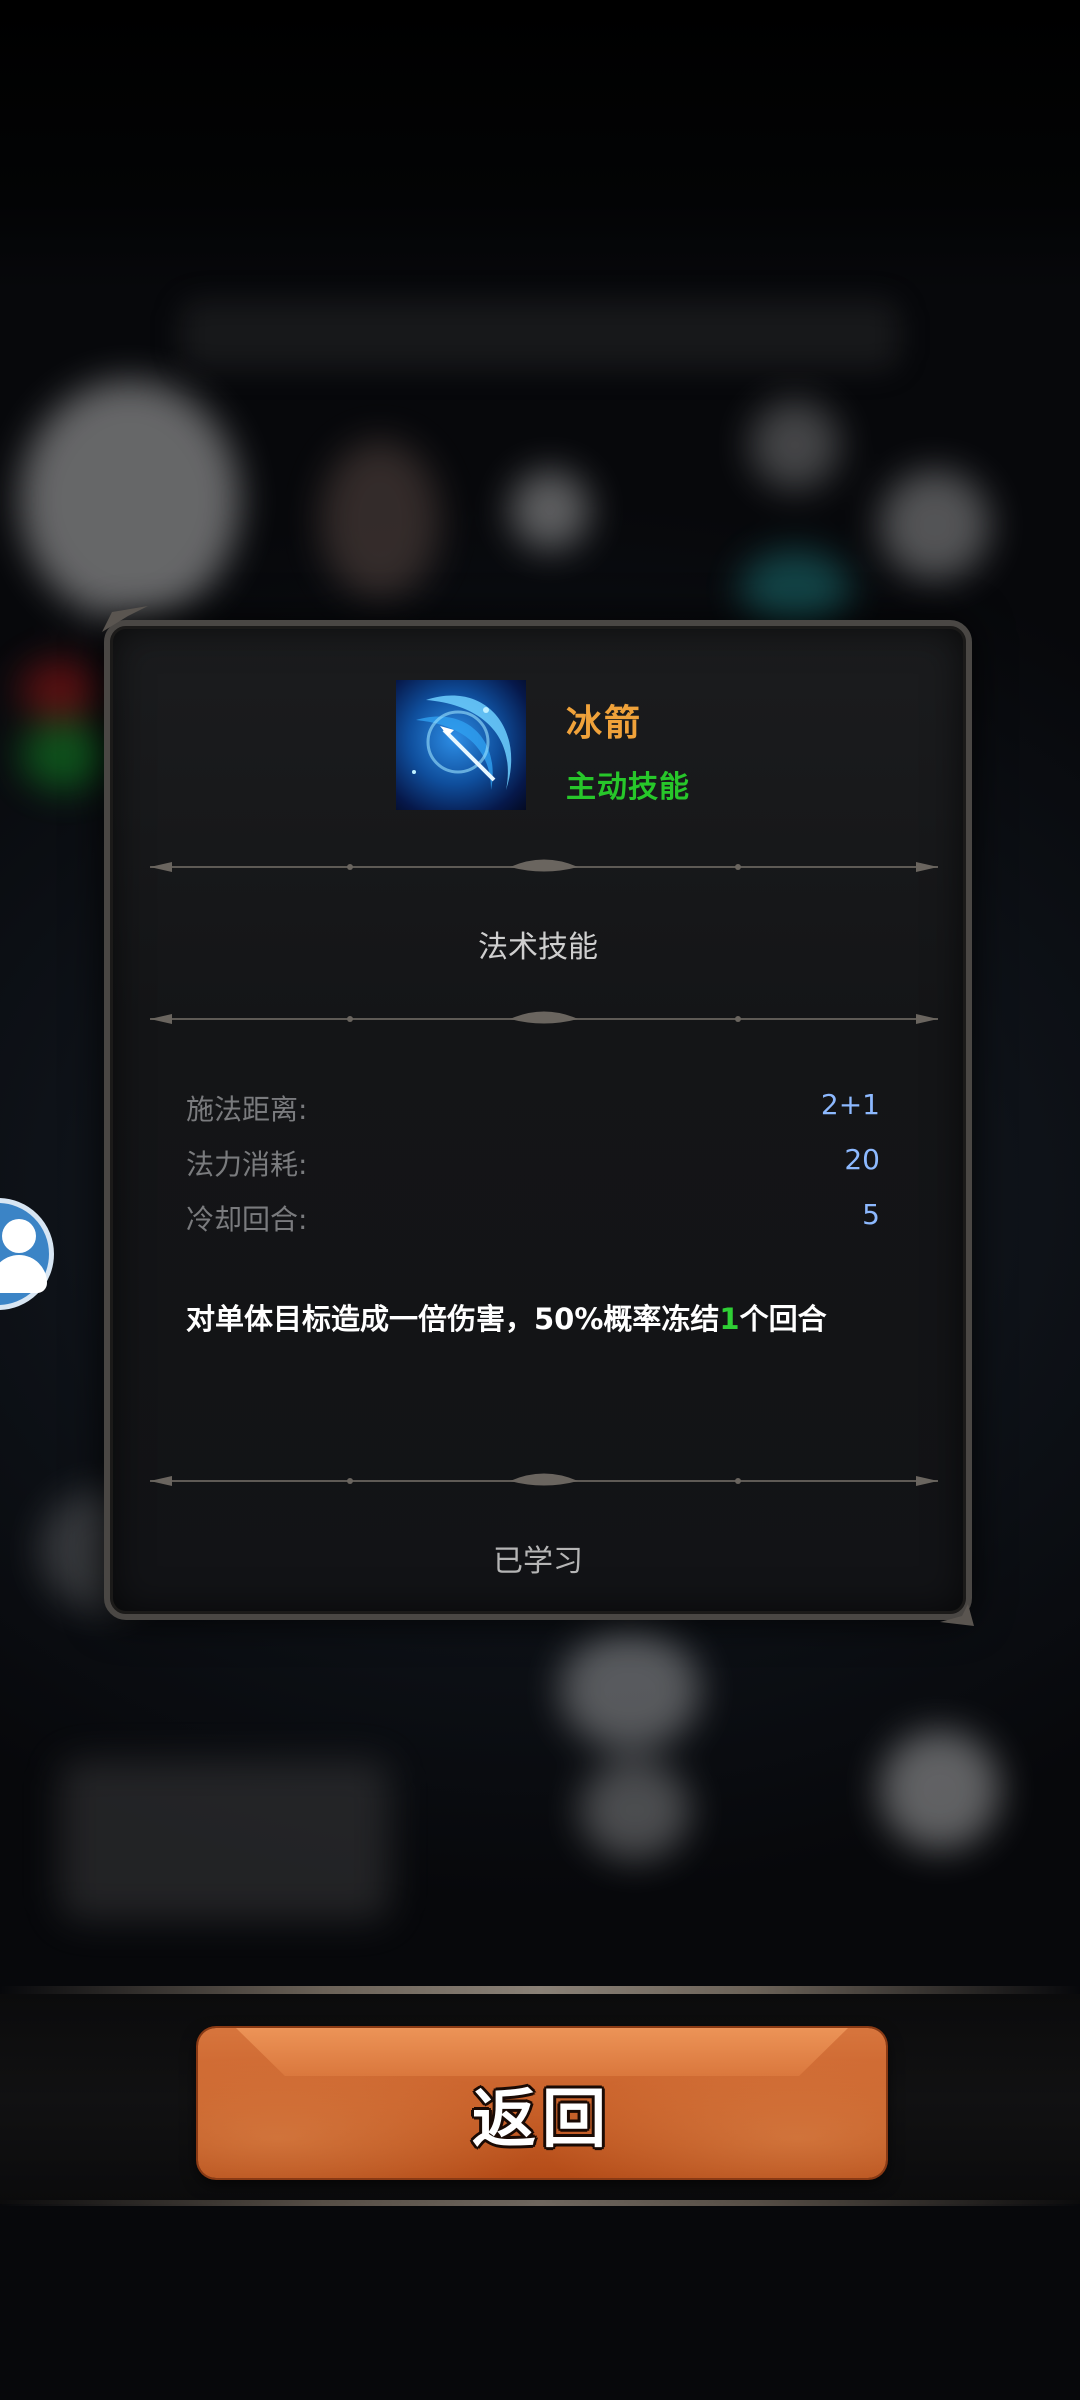  What do you see at coordinates (247, 1109) in the screenshot?
I see `stat-label: 施法距离:` at bounding box center [247, 1109].